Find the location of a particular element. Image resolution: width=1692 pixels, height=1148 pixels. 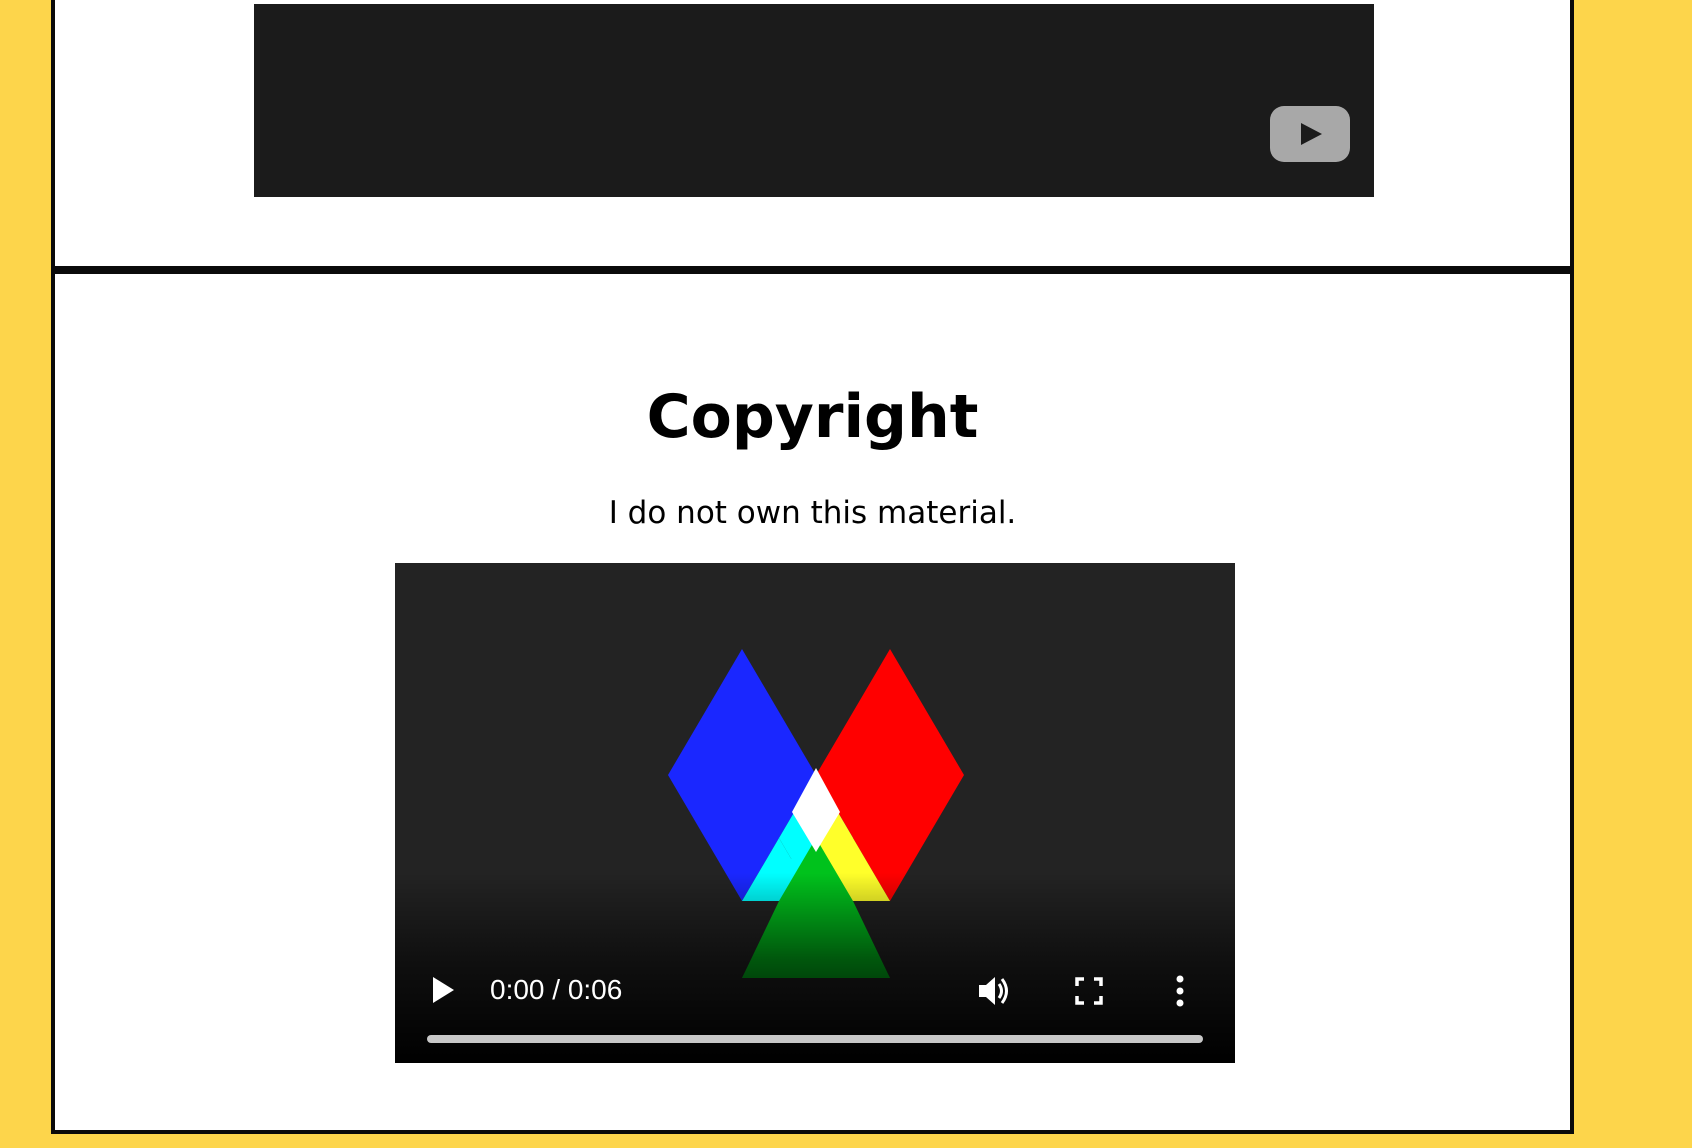

fullscreen-button is located at coordinates (1089, 991).